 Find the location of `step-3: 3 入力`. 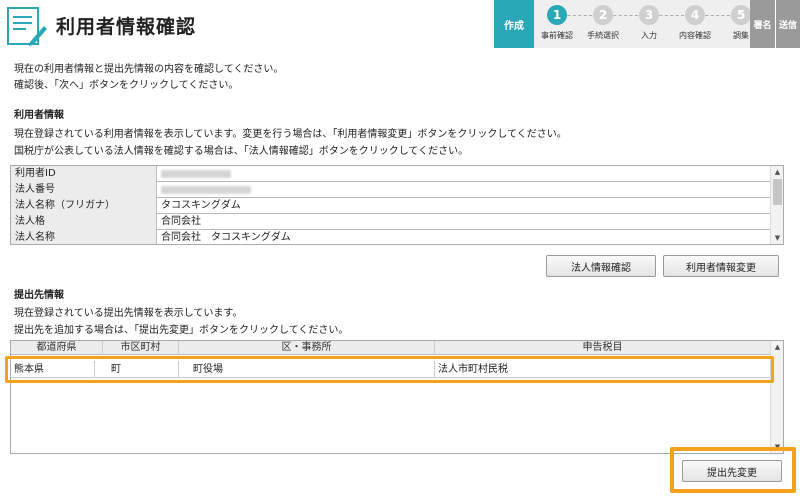

step-3: 3 入力 is located at coordinates (649, 24).